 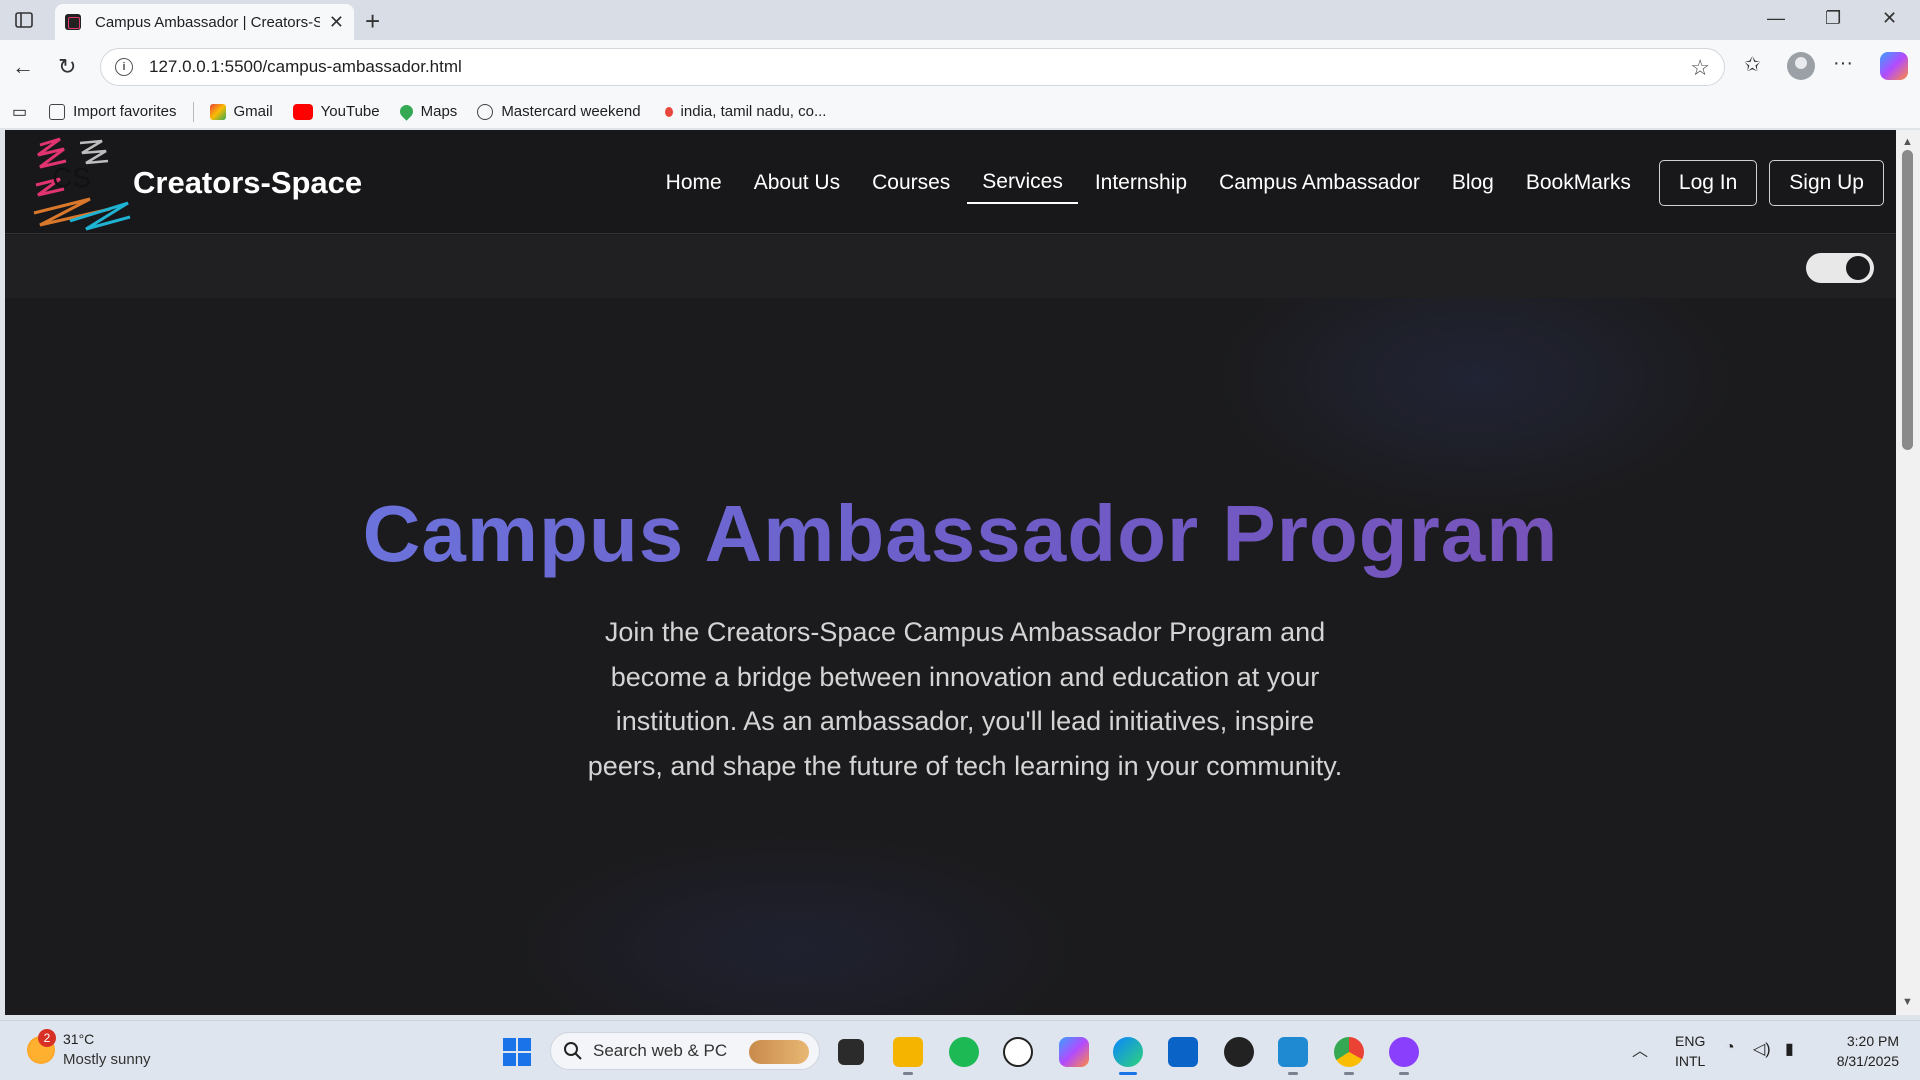 I want to click on outlook-icon, so click(x=1183, y=1052).